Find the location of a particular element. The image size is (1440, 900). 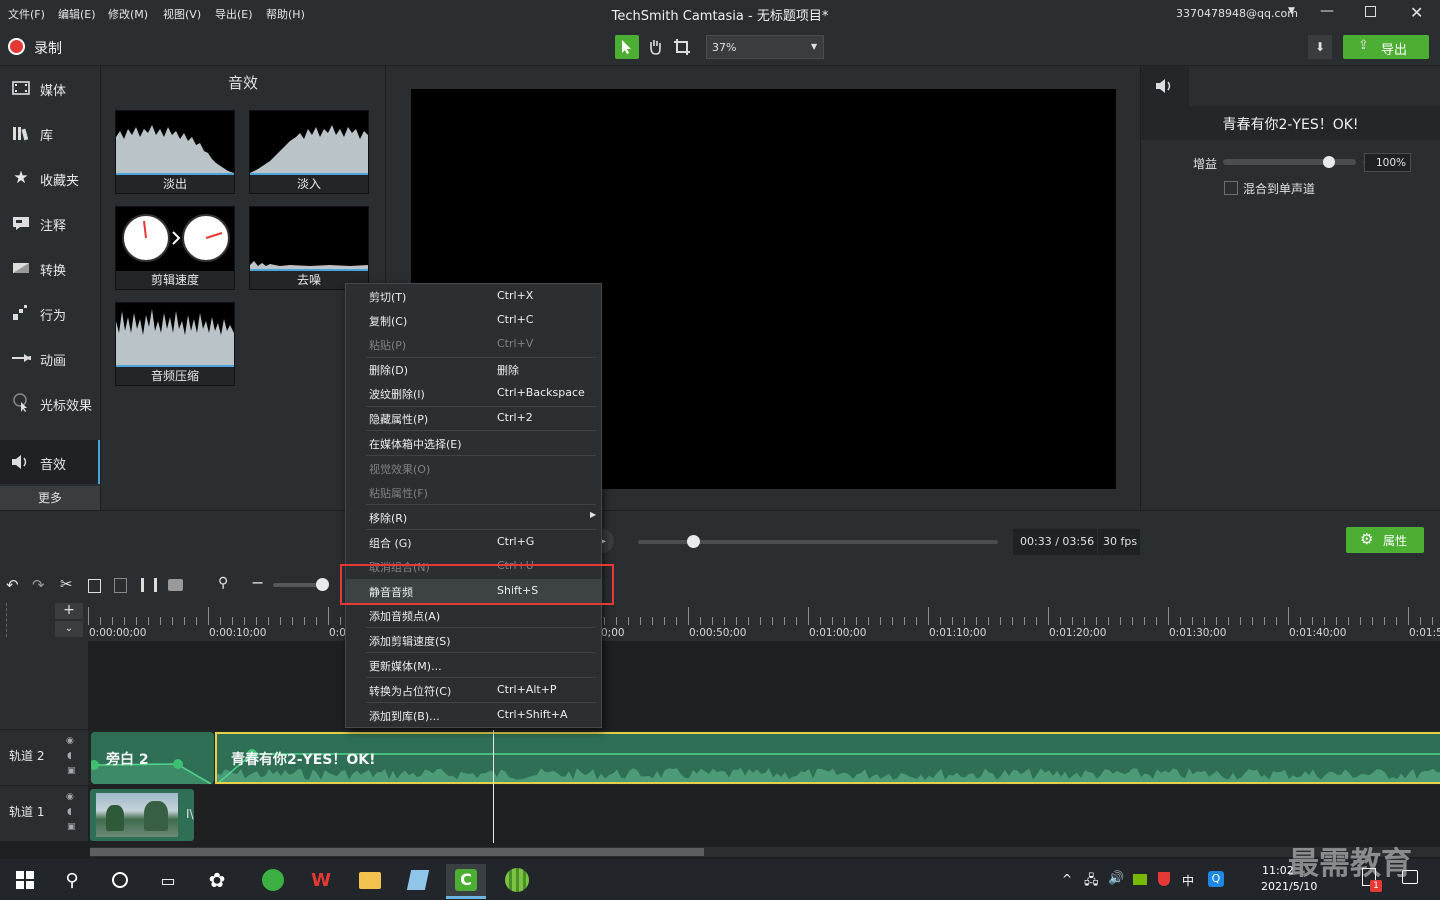

nav-item-library: 库 is located at coordinates (50, 133).